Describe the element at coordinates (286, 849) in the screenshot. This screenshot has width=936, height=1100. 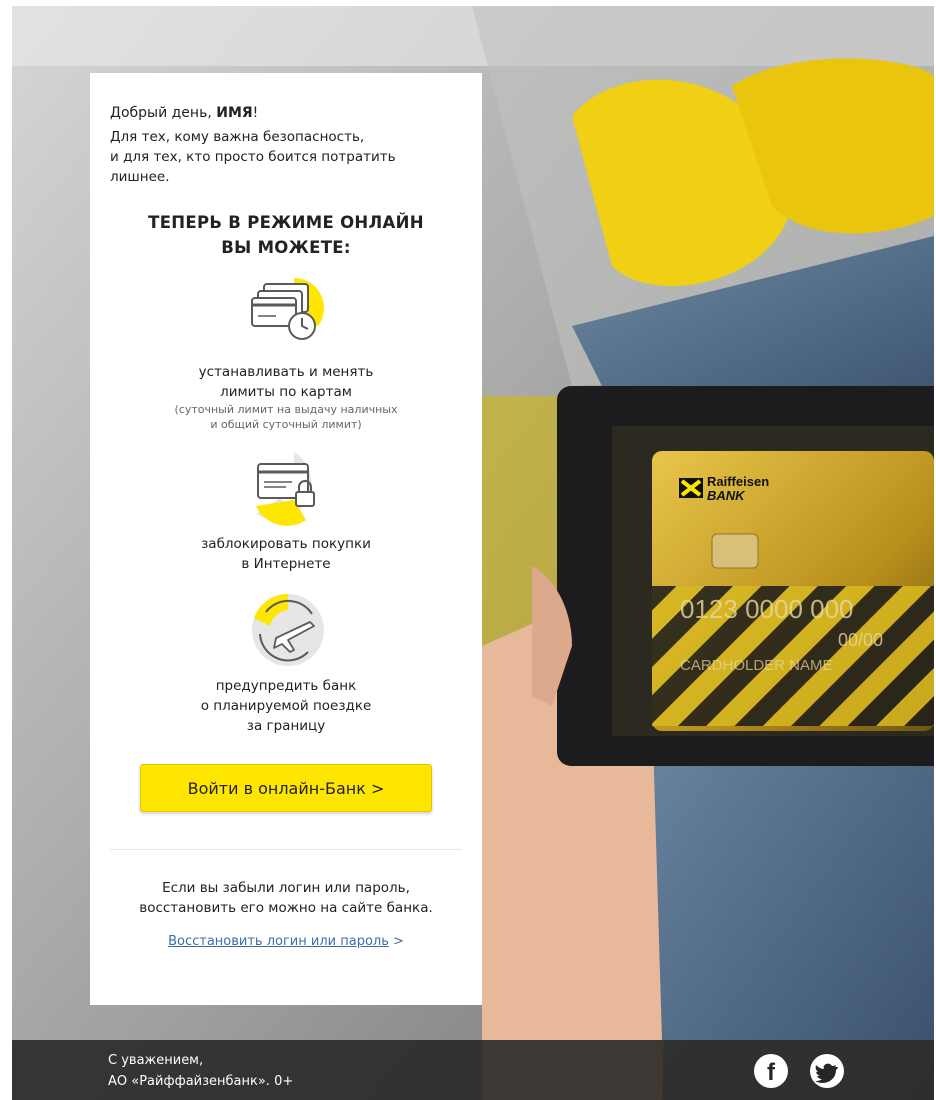
I see `divider` at that location.